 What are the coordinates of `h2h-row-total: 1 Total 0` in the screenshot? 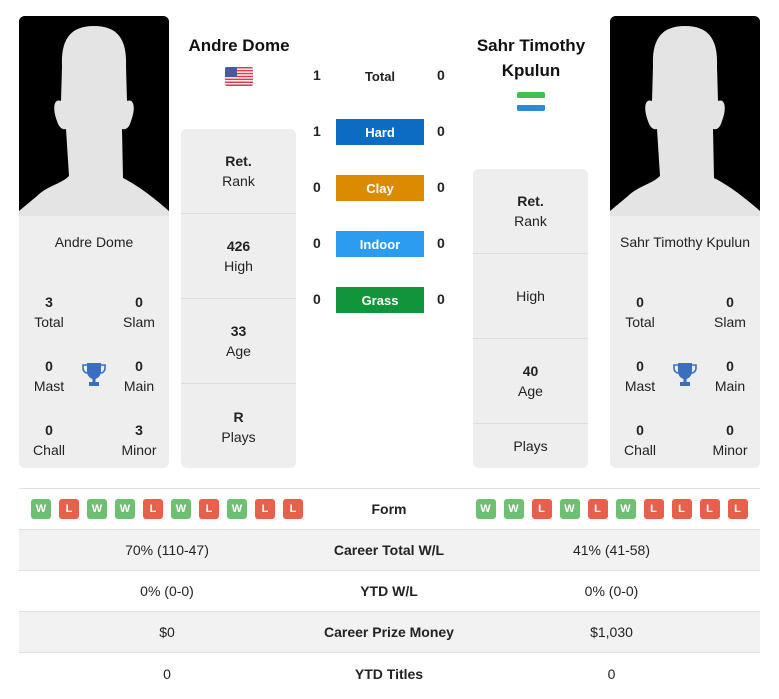 It's located at (380, 76).